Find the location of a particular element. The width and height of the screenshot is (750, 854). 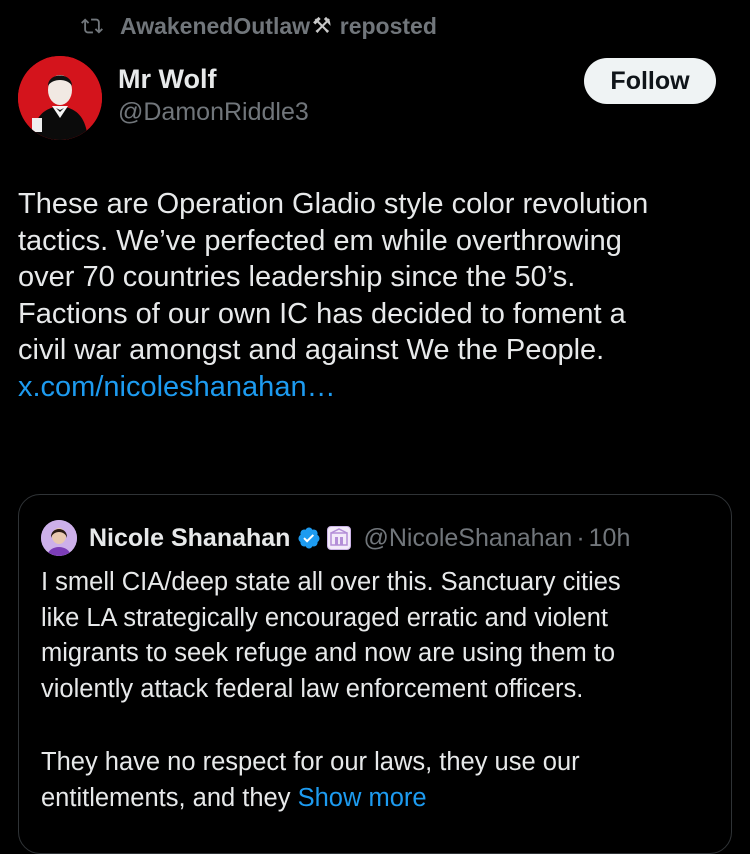

repost-label: reposted is located at coordinates (388, 25).